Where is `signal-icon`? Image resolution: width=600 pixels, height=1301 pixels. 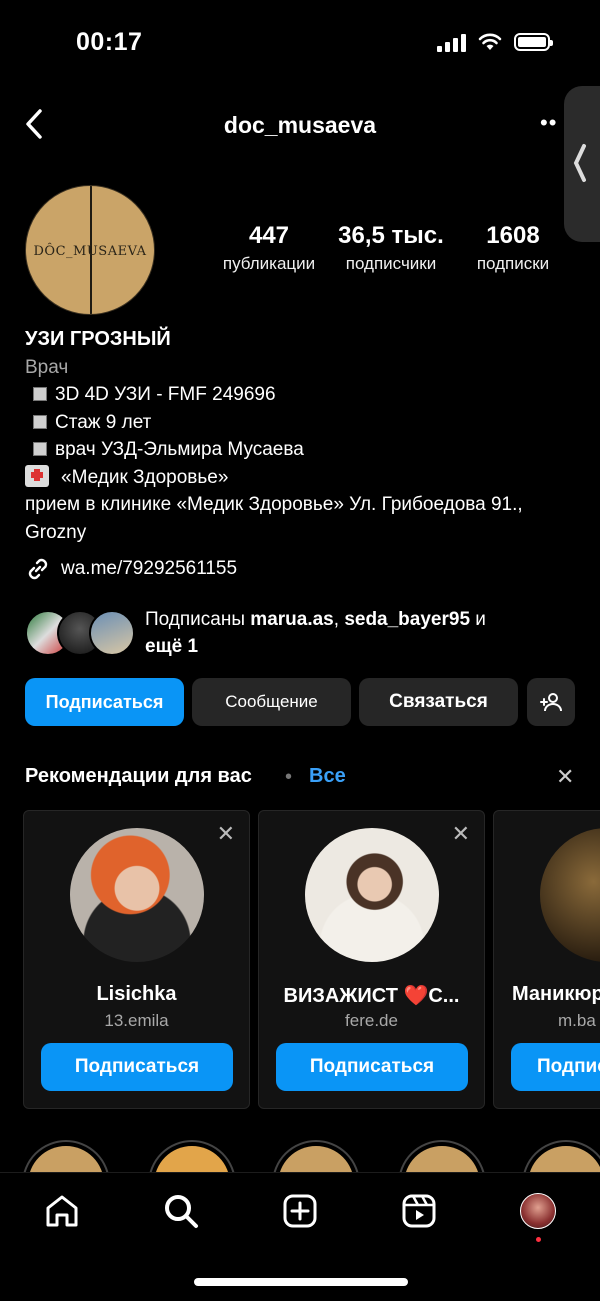
signal-icon is located at coordinates (451, 42).